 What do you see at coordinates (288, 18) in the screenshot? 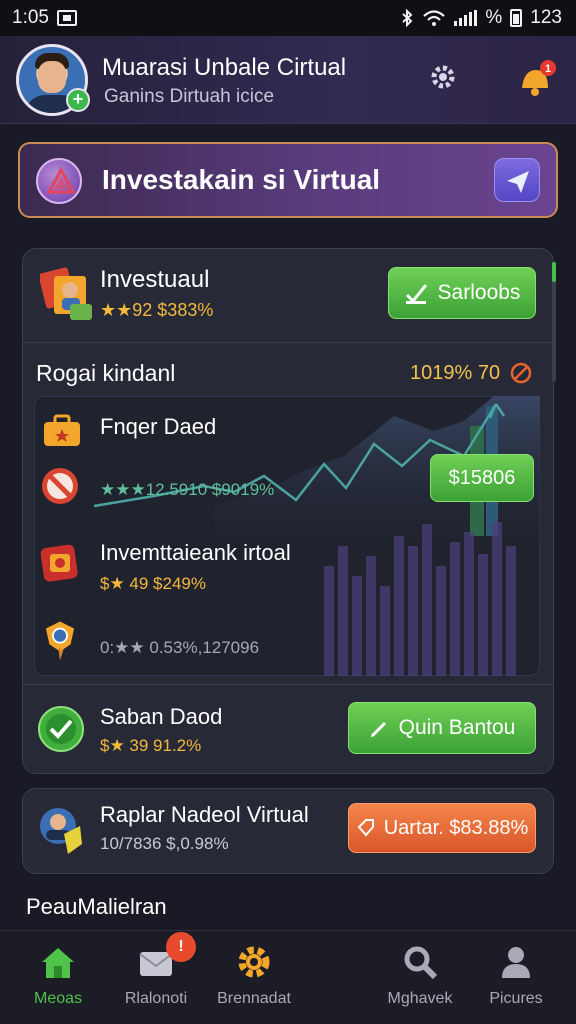
I see `status-bar: 1:05 % 123` at bounding box center [288, 18].